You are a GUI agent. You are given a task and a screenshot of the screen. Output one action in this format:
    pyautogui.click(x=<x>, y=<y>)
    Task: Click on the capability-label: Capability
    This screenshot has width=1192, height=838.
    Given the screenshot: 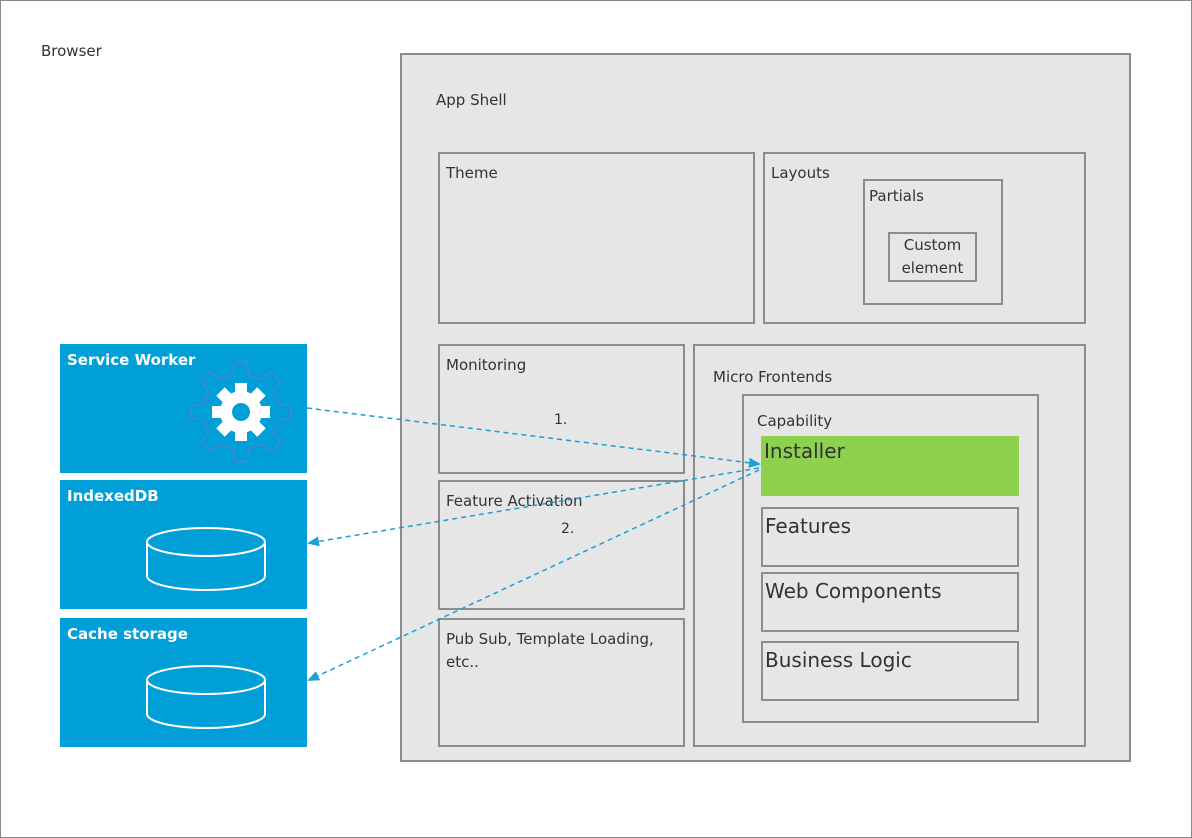 What is the action you would take?
    pyautogui.click(x=795, y=421)
    